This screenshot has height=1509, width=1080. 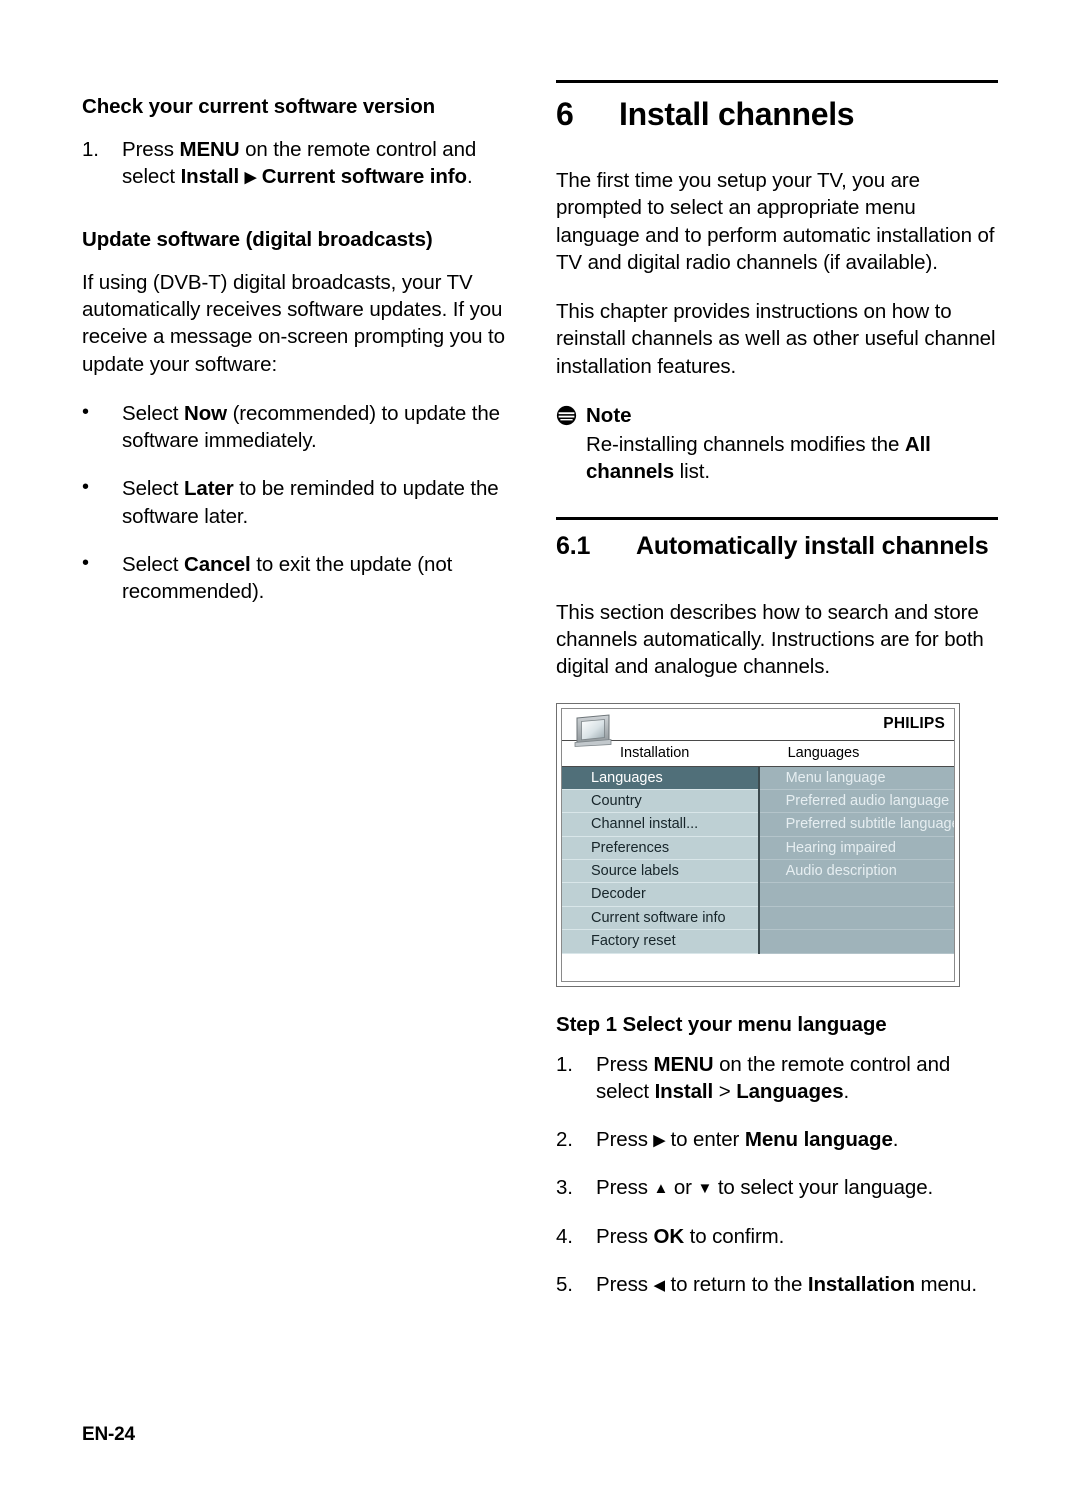 I want to click on list-text: Press ▶ to enter Menu language., so click(x=797, y=1139).